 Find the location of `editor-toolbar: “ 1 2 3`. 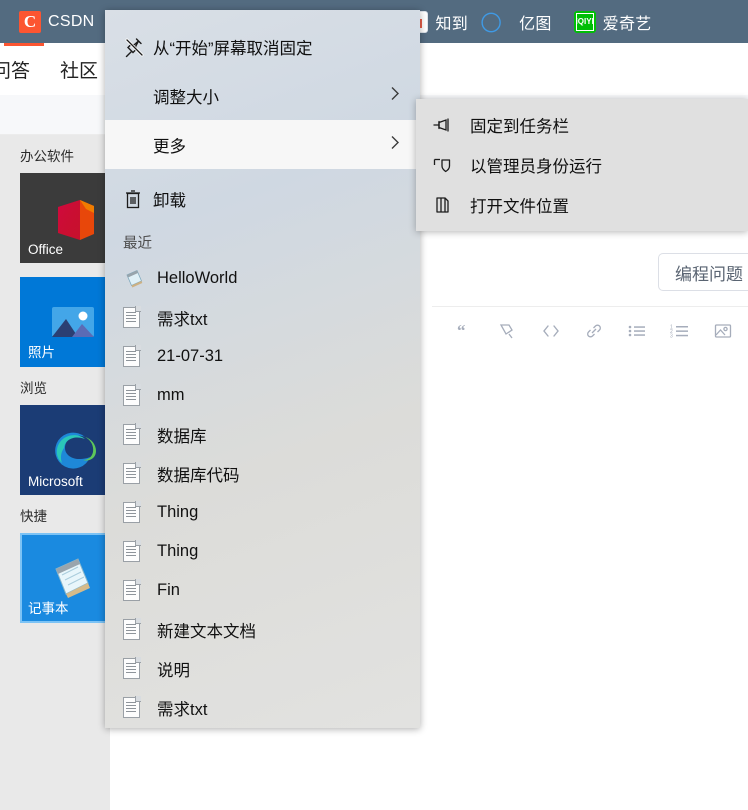

editor-toolbar: “ 1 2 3 is located at coordinates (590, 331).